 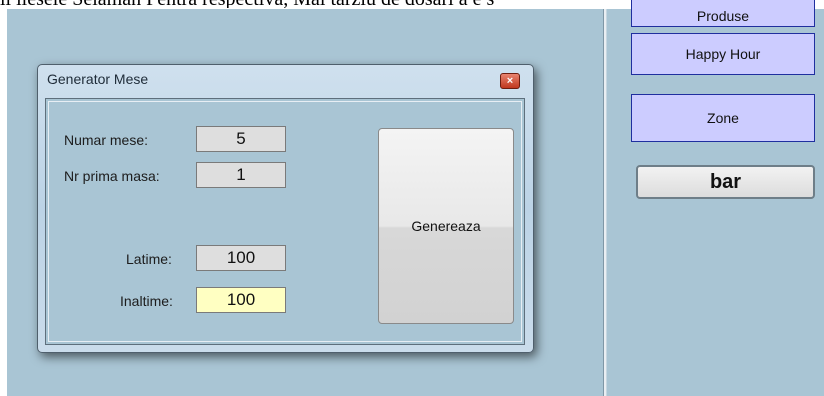 I want to click on dialog-title: Generator Mese, so click(x=98, y=79).